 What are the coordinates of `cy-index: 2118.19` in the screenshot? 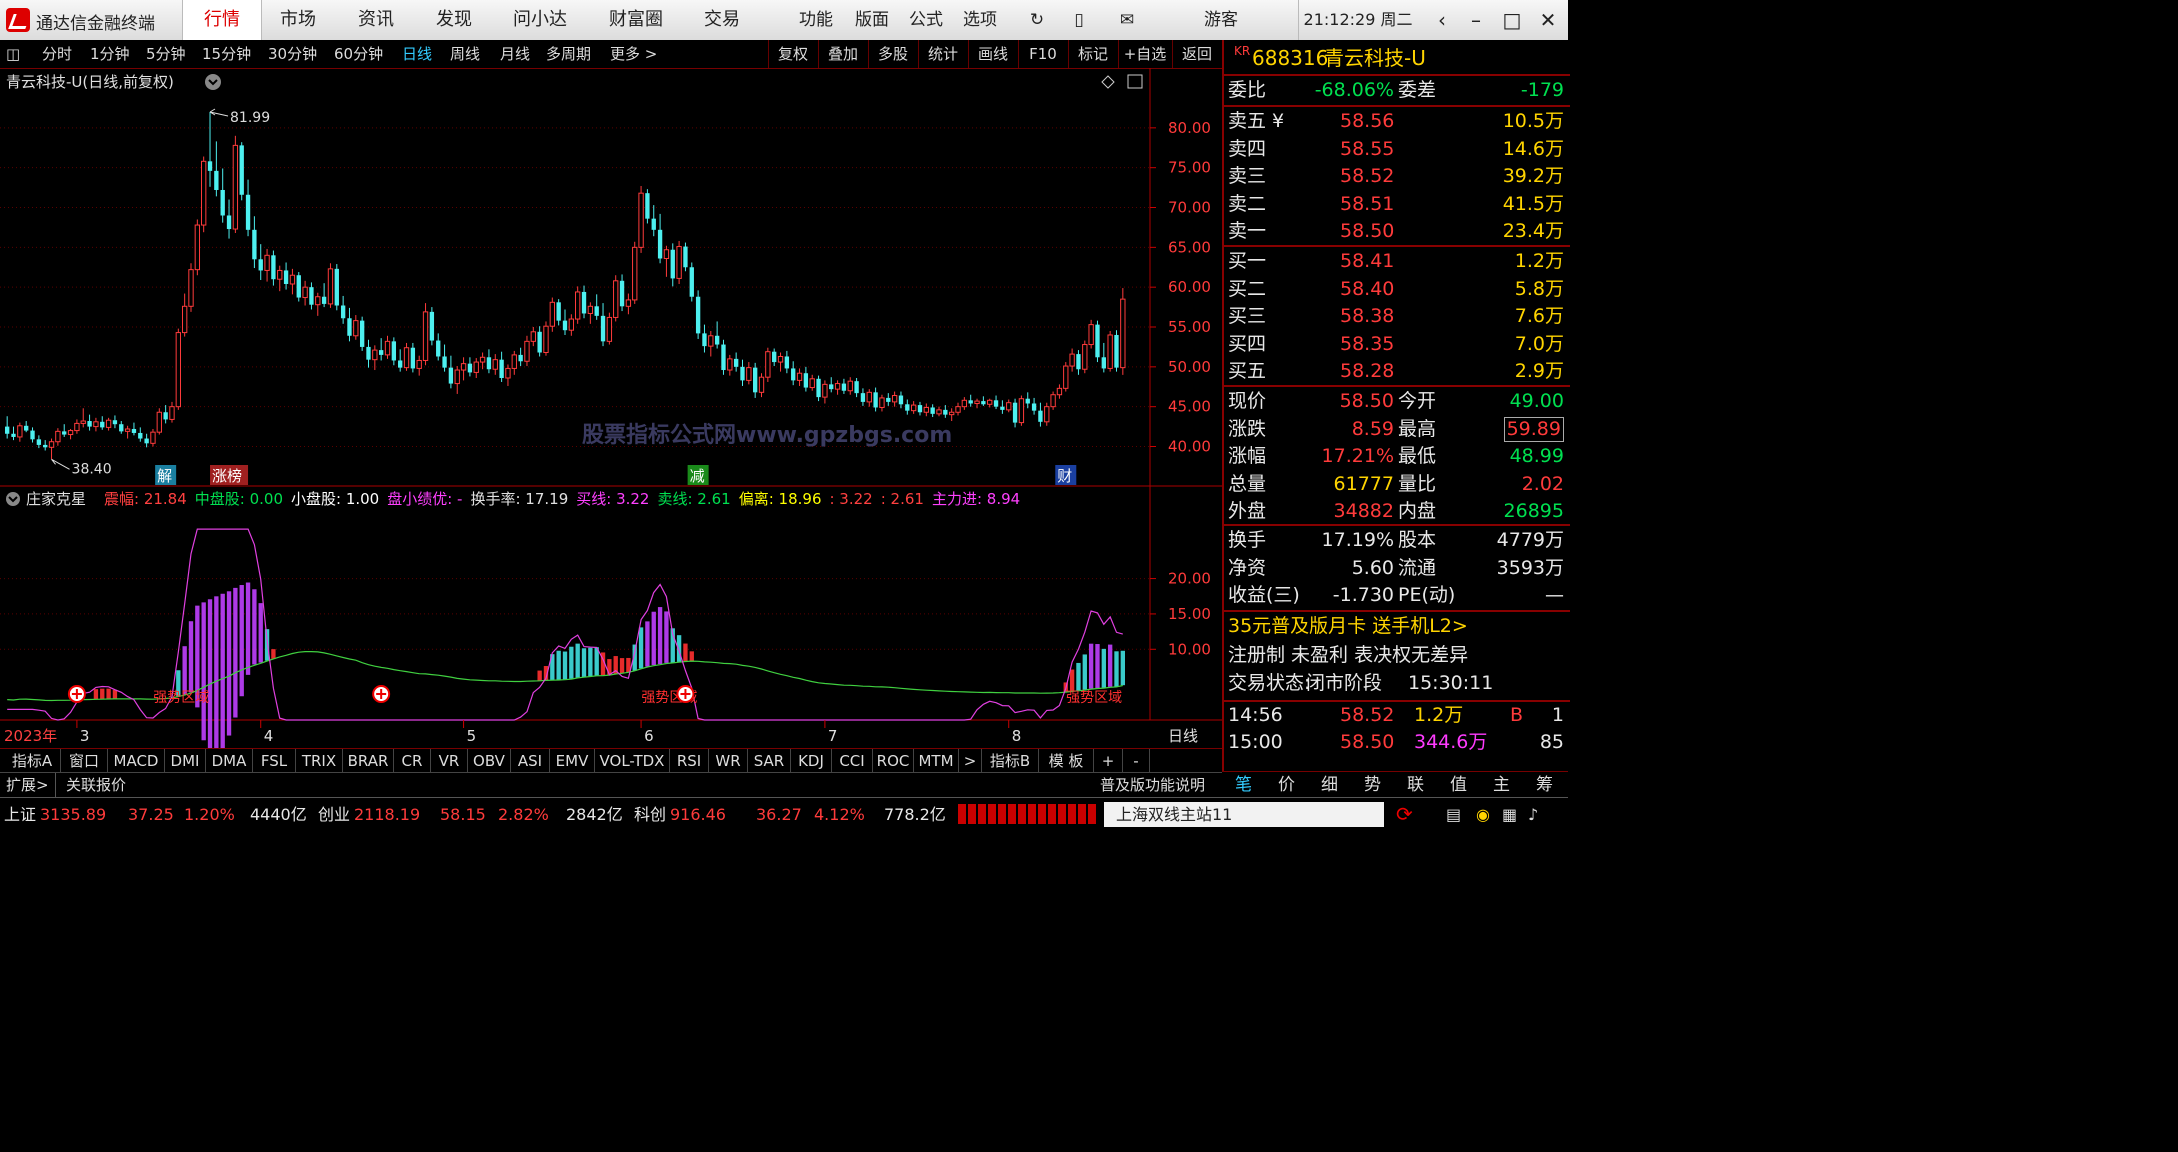 It's located at (387, 814).